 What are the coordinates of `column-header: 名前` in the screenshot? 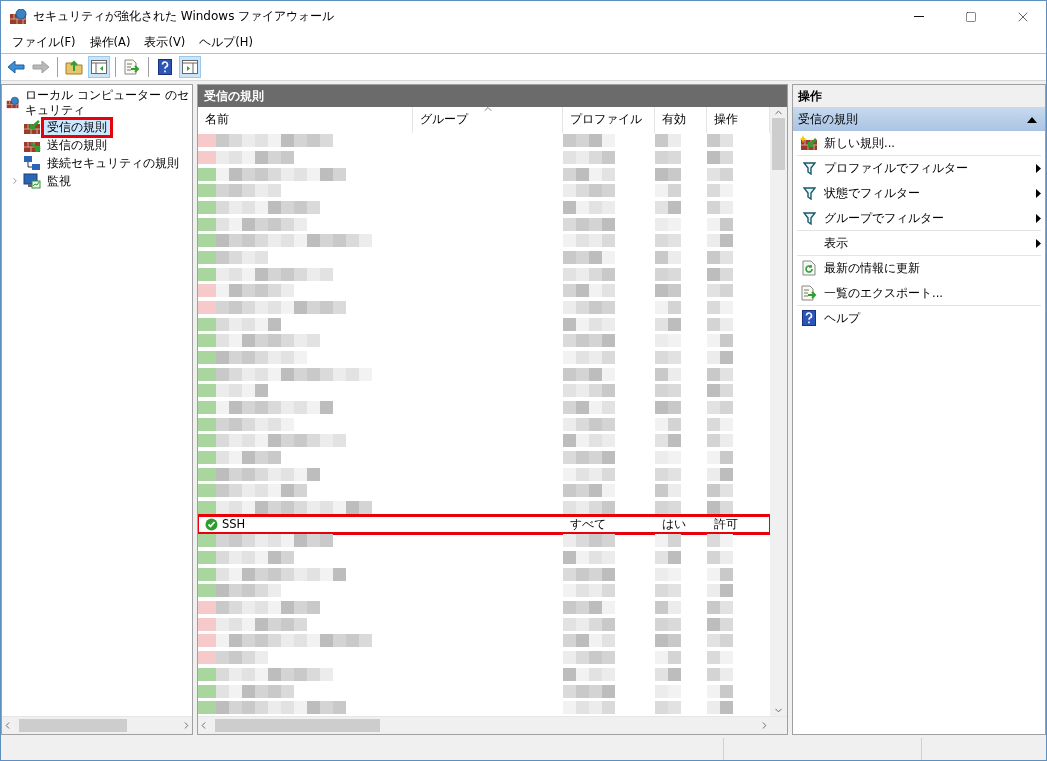 It's located at (305, 120).